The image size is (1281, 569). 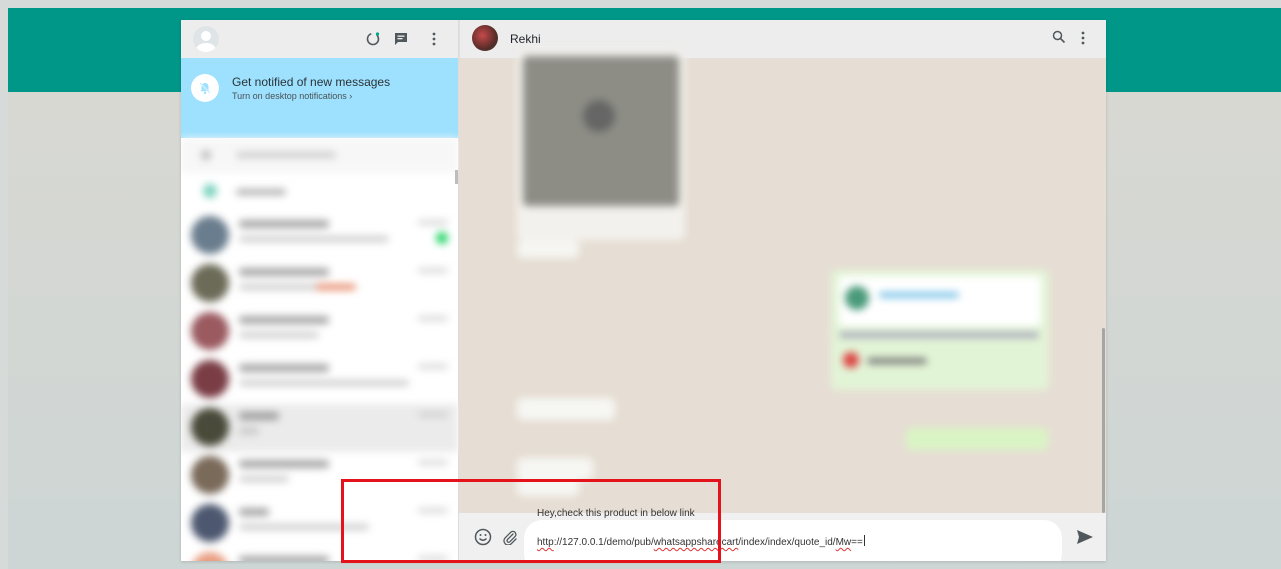 What do you see at coordinates (843, 542) in the screenshot?
I see `link-part-id: Mw` at bounding box center [843, 542].